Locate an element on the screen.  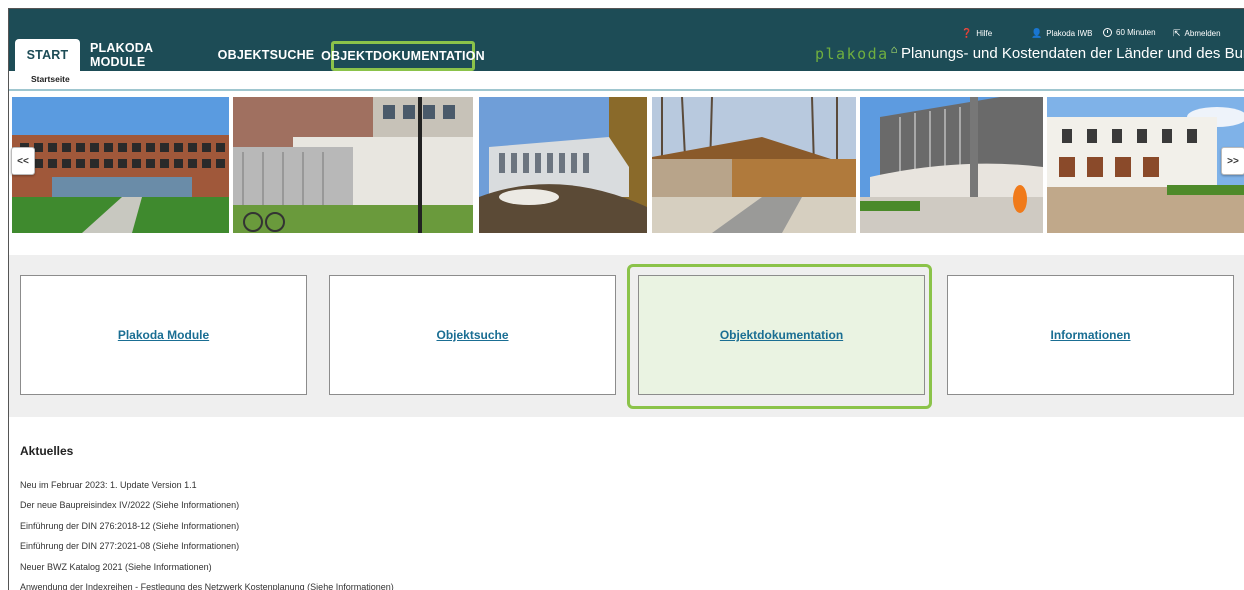
tile-plakoda-module-link: Plakoda Module is located at coordinates (163, 335).